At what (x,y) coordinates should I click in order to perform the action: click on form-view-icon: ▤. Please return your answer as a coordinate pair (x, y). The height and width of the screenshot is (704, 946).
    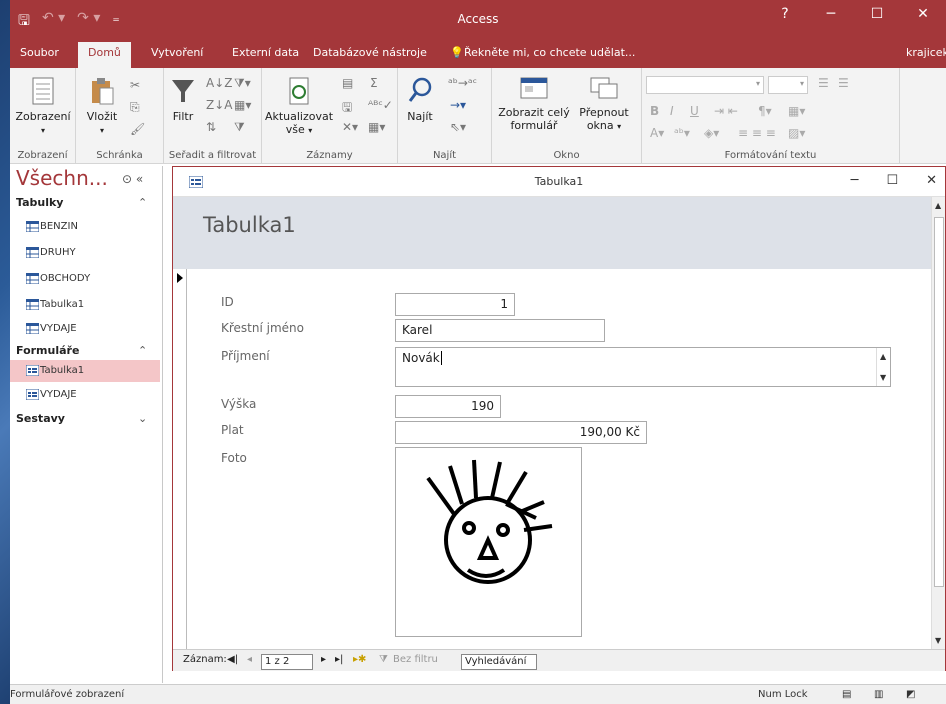
    Looking at the image, I should click on (846, 694).